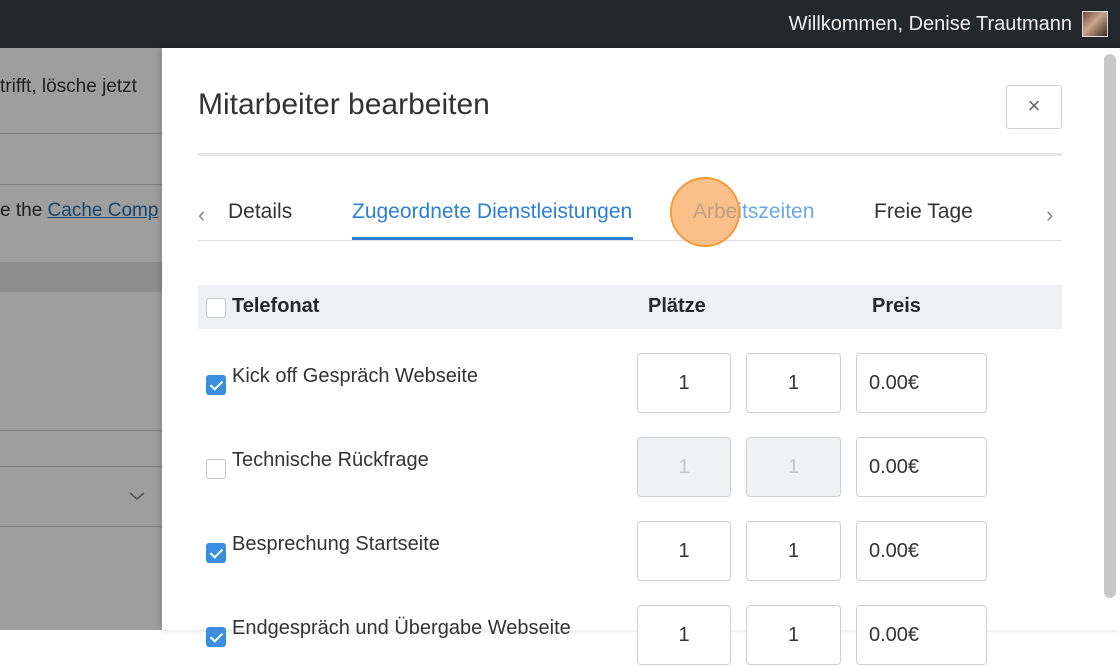 Image resolution: width=1120 pixels, height=665 pixels. What do you see at coordinates (401, 628) in the screenshot?
I see `service-name: Endgespräch und Übergabe Webseite` at bounding box center [401, 628].